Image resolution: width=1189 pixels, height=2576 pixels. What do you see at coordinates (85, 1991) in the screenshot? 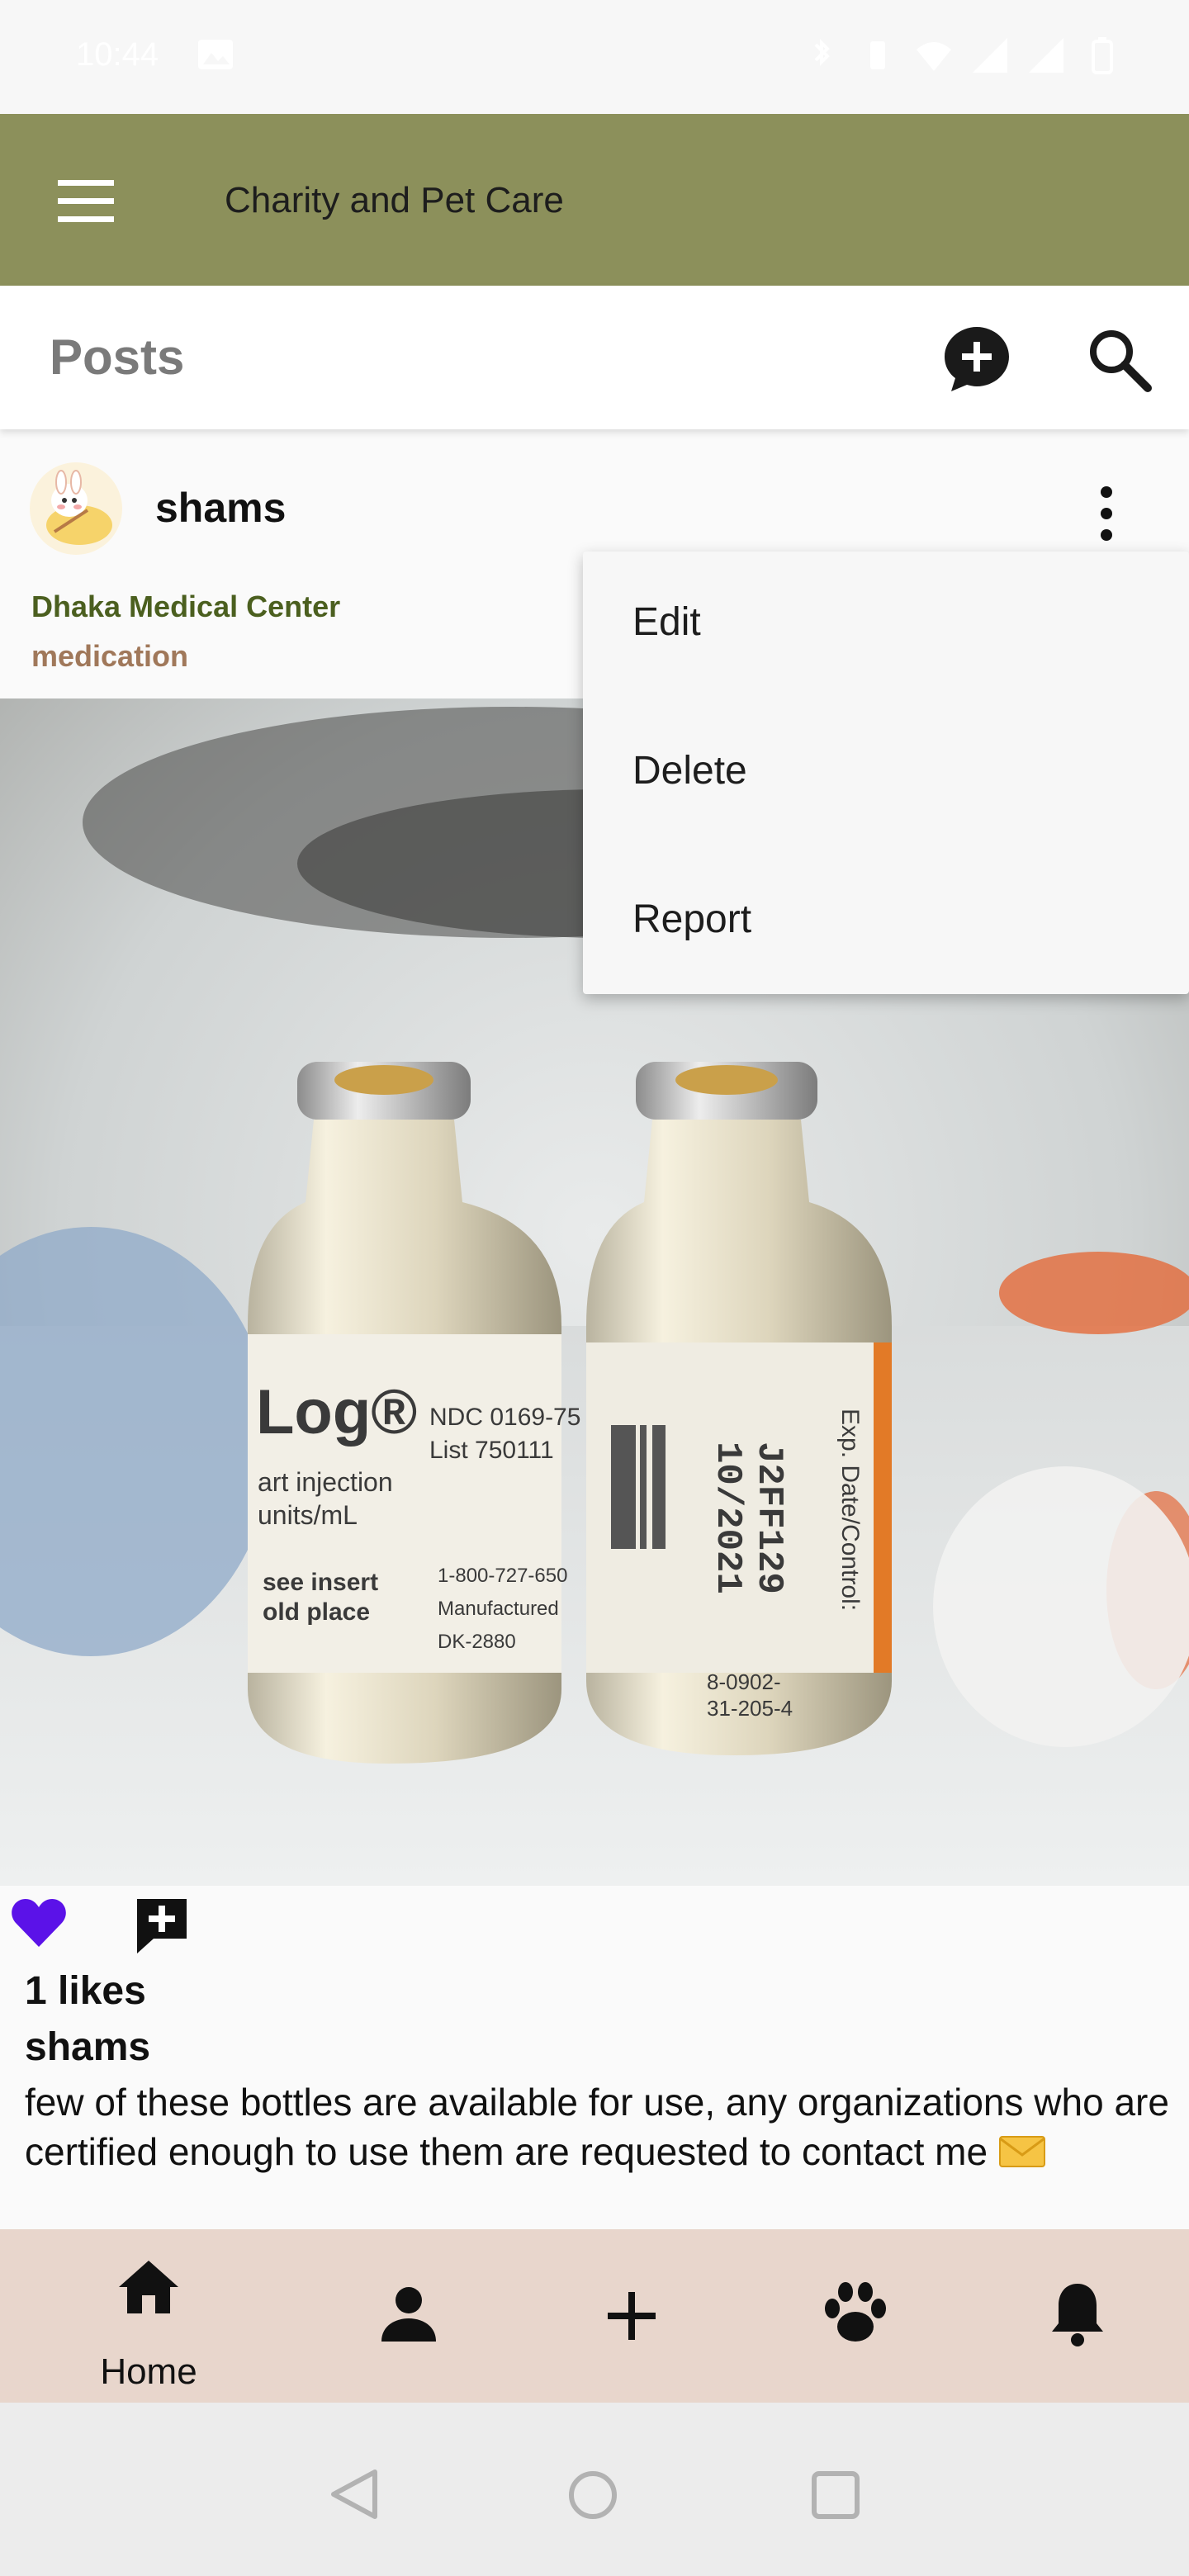
I see `likes-count: 1 likes` at bounding box center [85, 1991].